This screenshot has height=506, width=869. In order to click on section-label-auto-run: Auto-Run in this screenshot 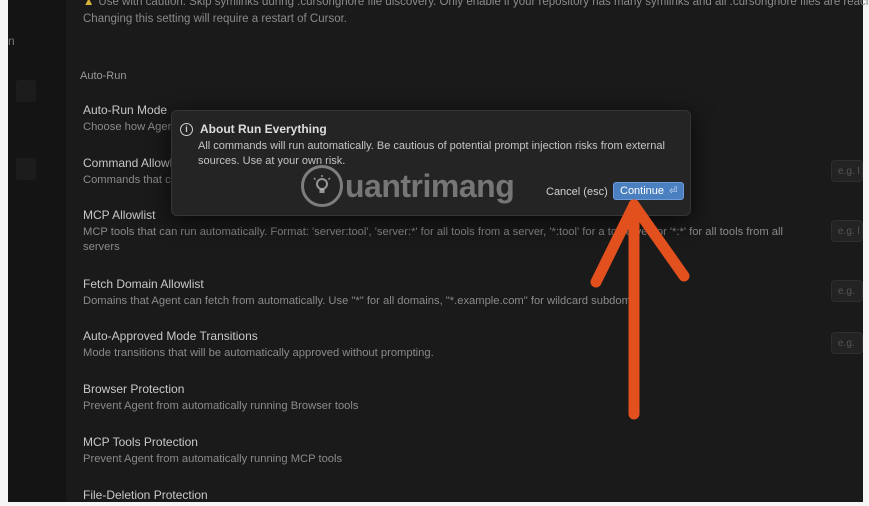, I will do `click(103, 76)`.